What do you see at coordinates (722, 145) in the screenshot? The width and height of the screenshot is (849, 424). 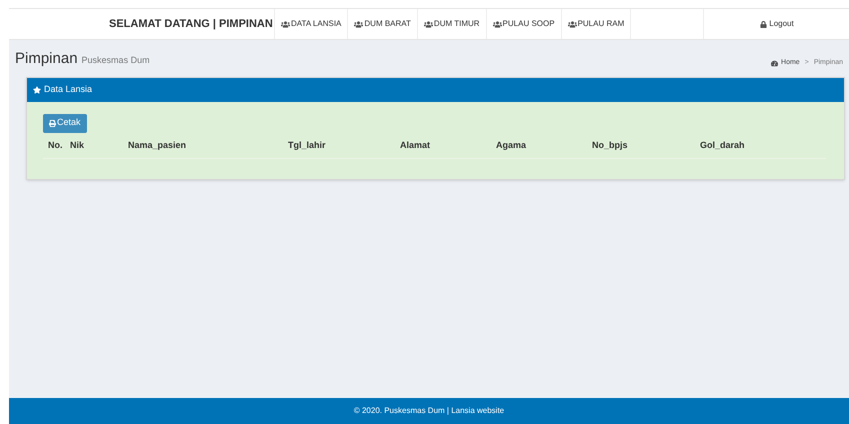 I see `column-header: Gol_darah` at bounding box center [722, 145].